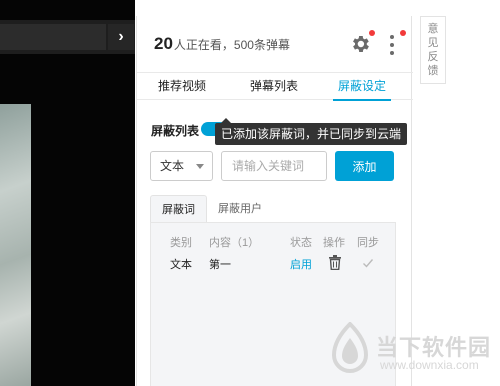 This screenshot has width=500, height=386. What do you see at coordinates (362, 87) in the screenshot?
I see `tab-block-settings: 屏蔽设定` at bounding box center [362, 87].